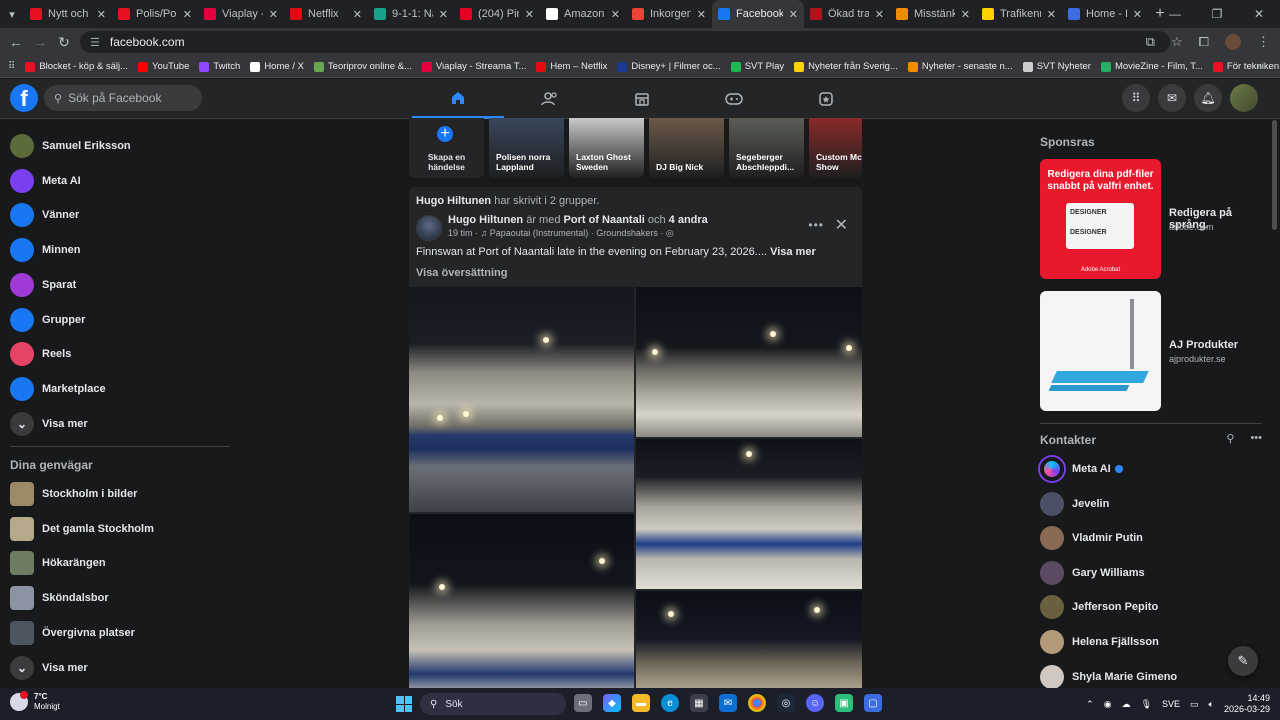  I want to click on volume-icon: 🔈︎, so click(1211, 704).